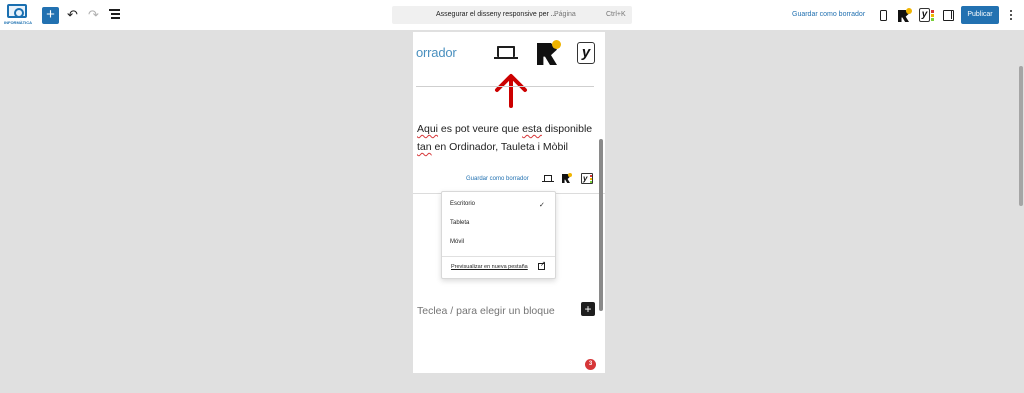 Image resolution: width=1024 pixels, height=393 pixels. What do you see at coordinates (50, 15) in the screenshot?
I see `add-block-button: +` at bounding box center [50, 15].